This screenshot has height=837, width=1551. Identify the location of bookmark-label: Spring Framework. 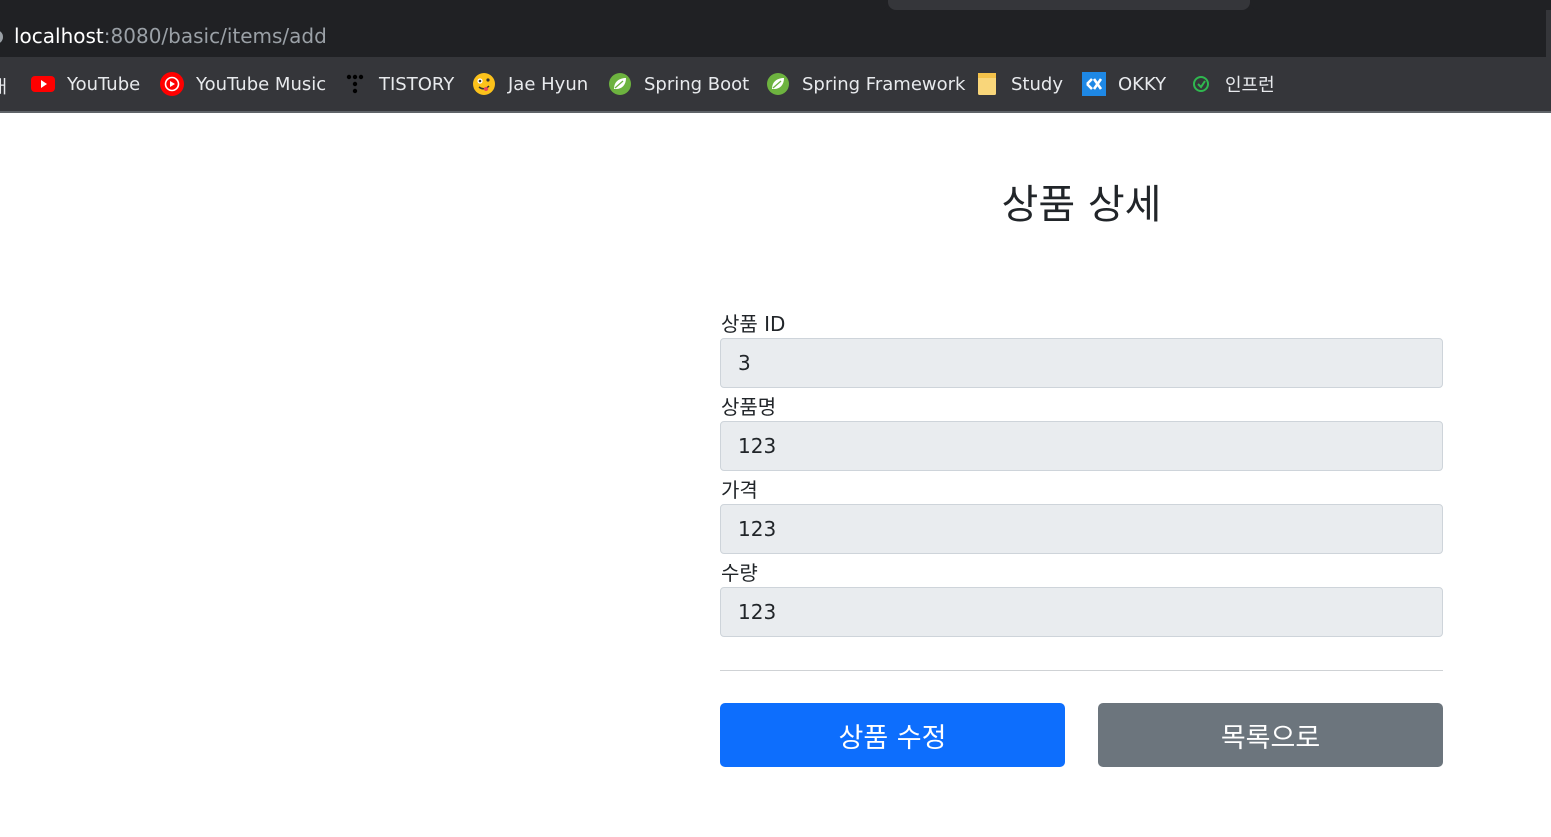
(884, 84).